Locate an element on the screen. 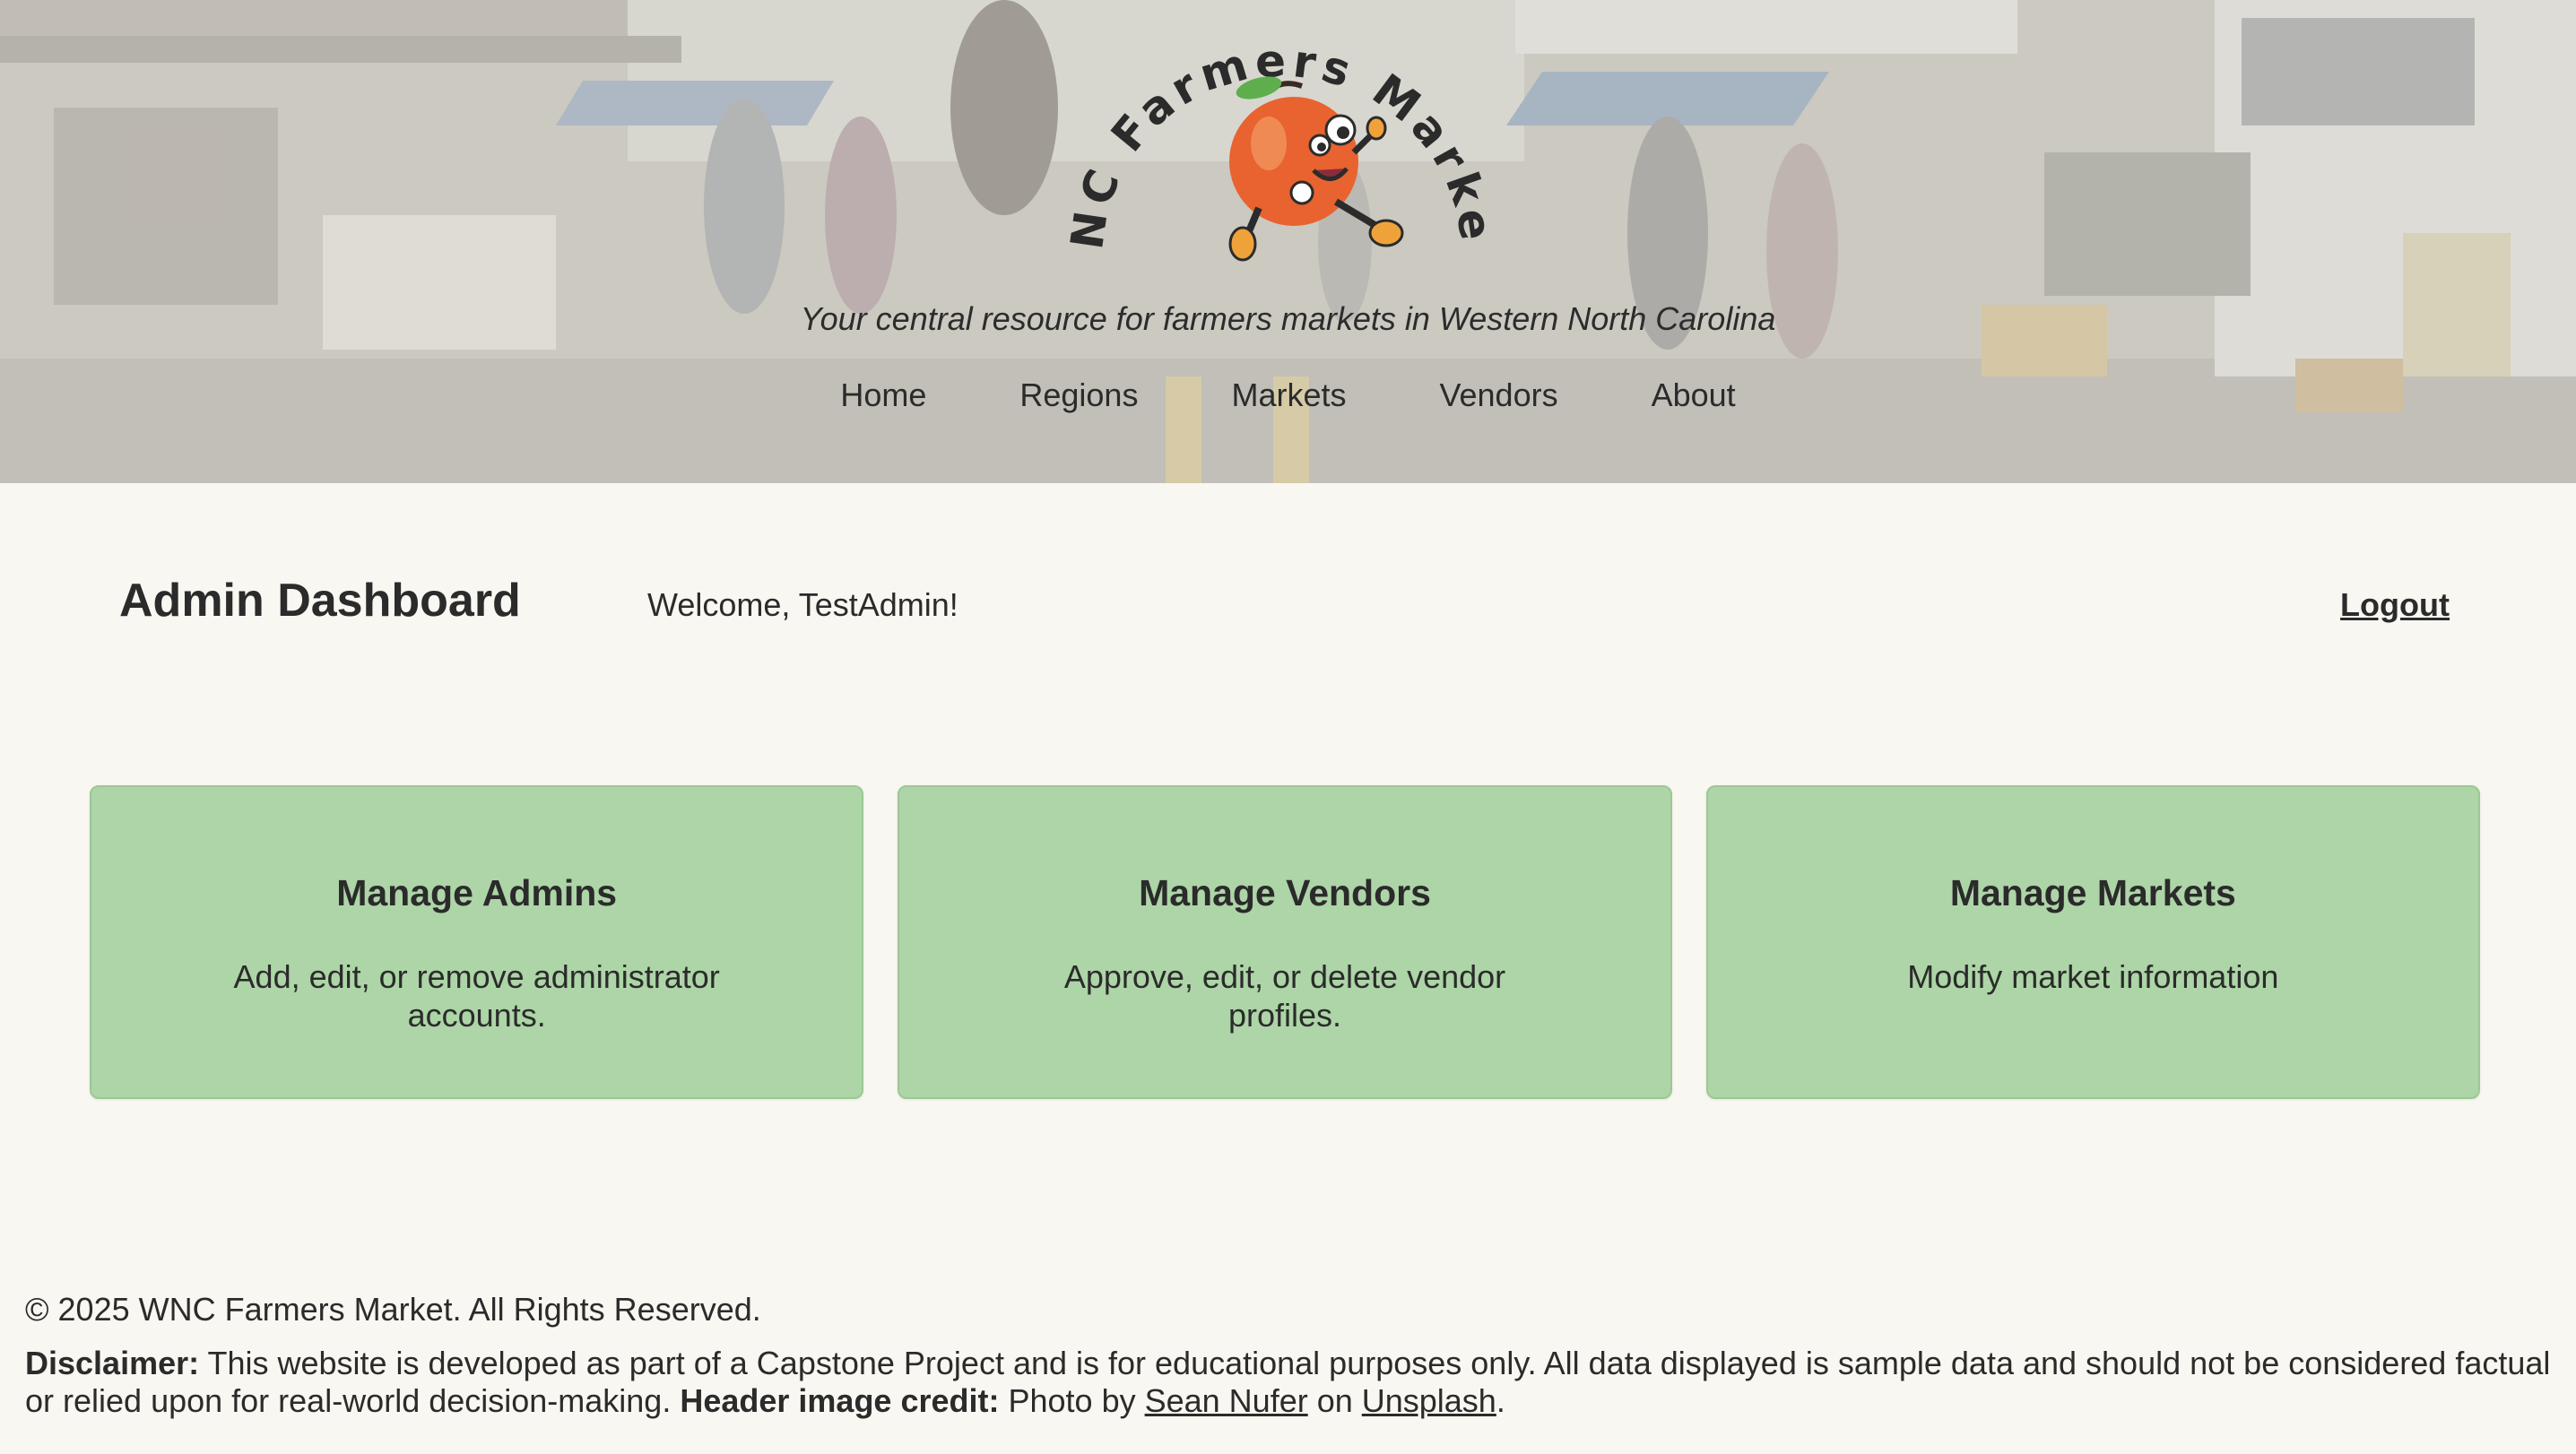 The image size is (2576, 1454). credit-prefix: Photo by is located at coordinates (1072, 1400).